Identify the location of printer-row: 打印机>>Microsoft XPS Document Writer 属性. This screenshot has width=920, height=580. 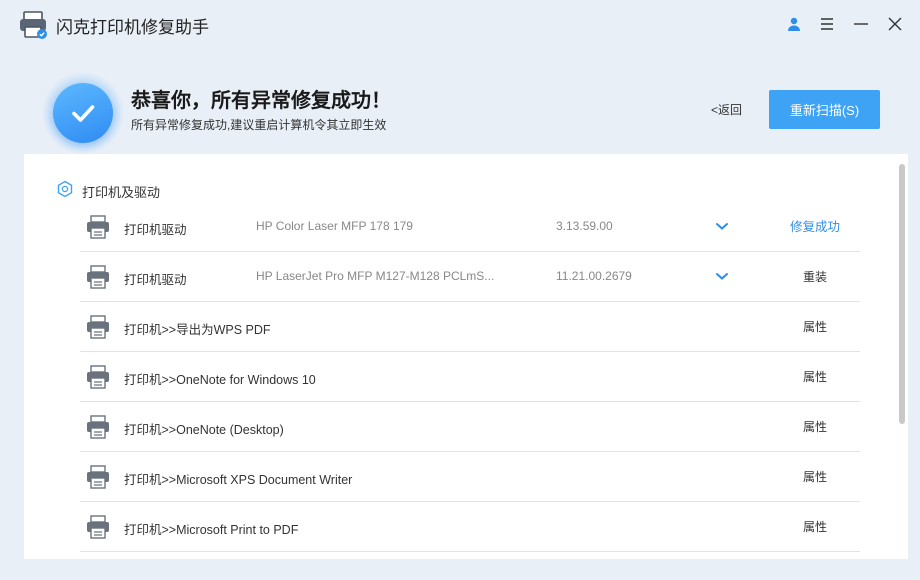
(470, 477).